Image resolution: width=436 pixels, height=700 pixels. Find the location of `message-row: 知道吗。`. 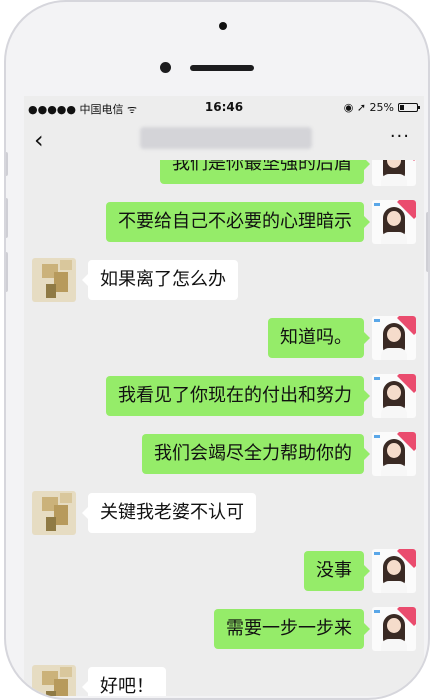

message-row: 知道吗。 is located at coordinates (224, 337).